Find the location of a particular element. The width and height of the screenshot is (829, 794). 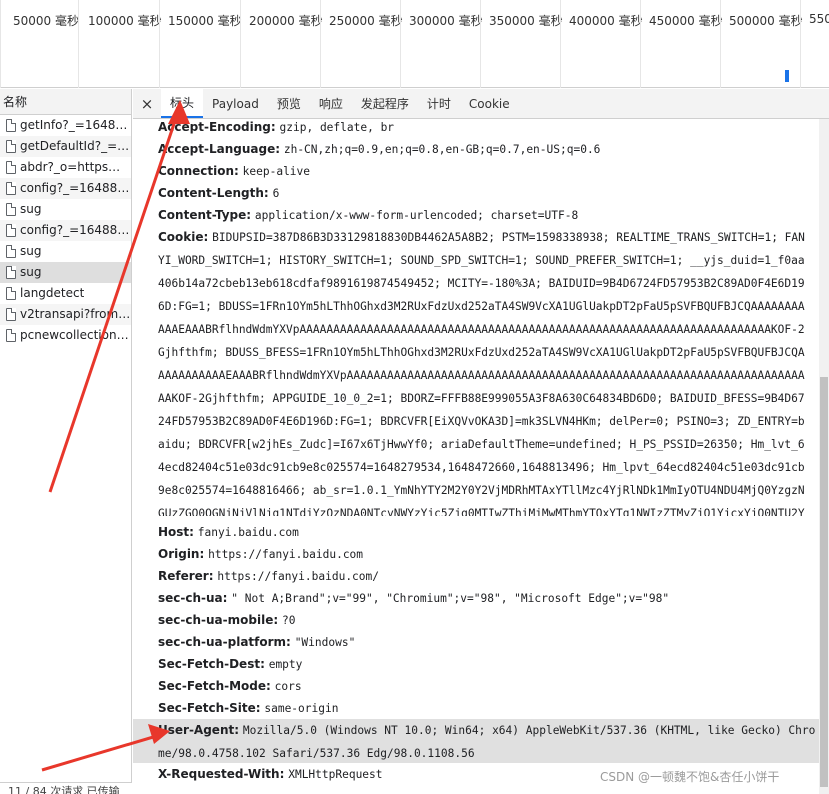

header-row: Origin: https://fanyi.baidu.com is located at coordinates (484, 554).